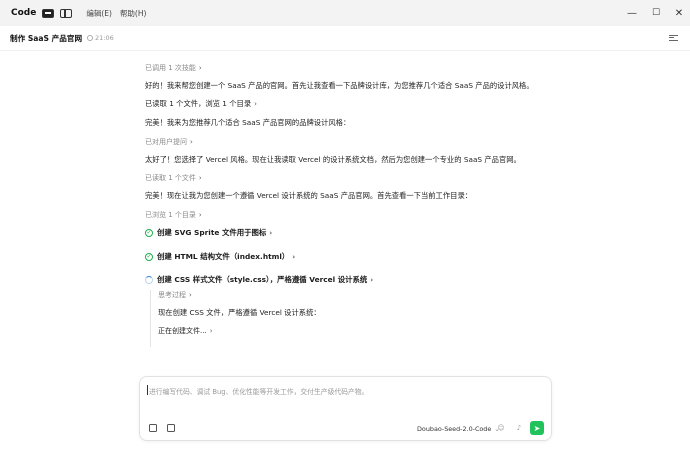  Describe the element at coordinates (173, 178) in the screenshot. I see `read-file-summary: 已读取 1 个文件 ›` at that location.